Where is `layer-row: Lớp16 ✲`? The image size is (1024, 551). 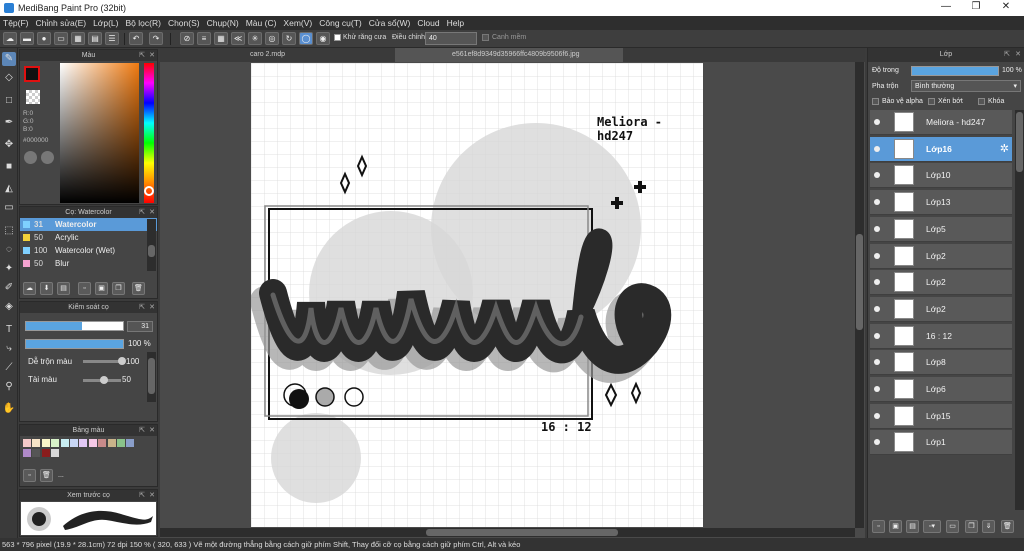 layer-row: Lớp16 ✲ is located at coordinates (941, 149).